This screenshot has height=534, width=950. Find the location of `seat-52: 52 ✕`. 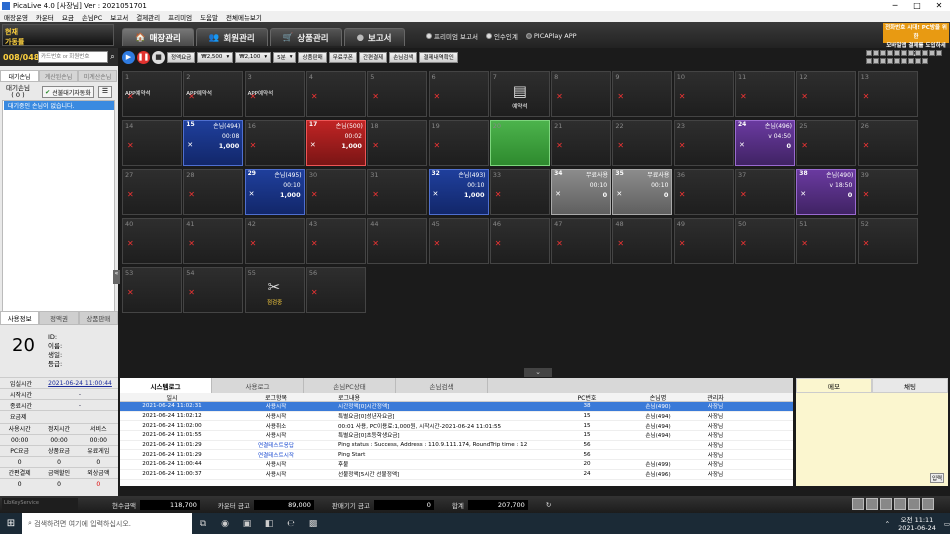

seat-52: 52 ✕ is located at coordinates (887, 241).